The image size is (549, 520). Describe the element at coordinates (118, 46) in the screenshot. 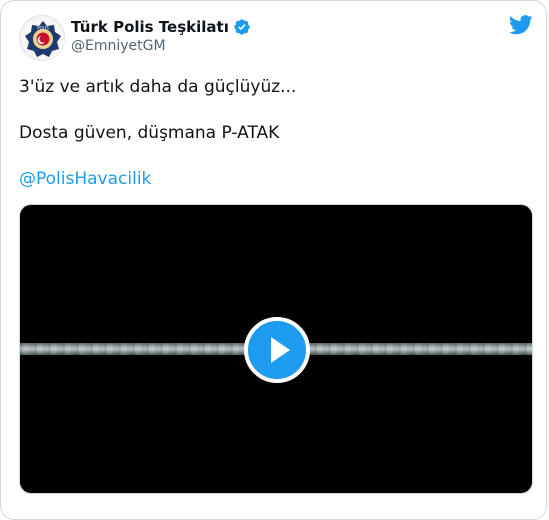

I see `author-handle: @EmniyetGM` at that location.